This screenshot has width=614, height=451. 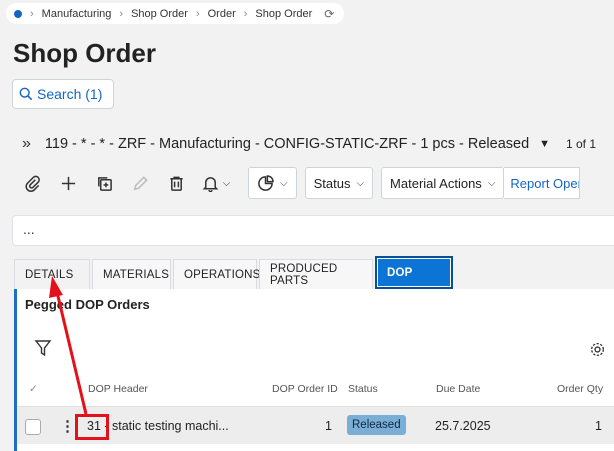 What do you see at coordinates (414, 272) in the screenshot?
I see `tab-dop: DOP` at bounding box center [414, 272].